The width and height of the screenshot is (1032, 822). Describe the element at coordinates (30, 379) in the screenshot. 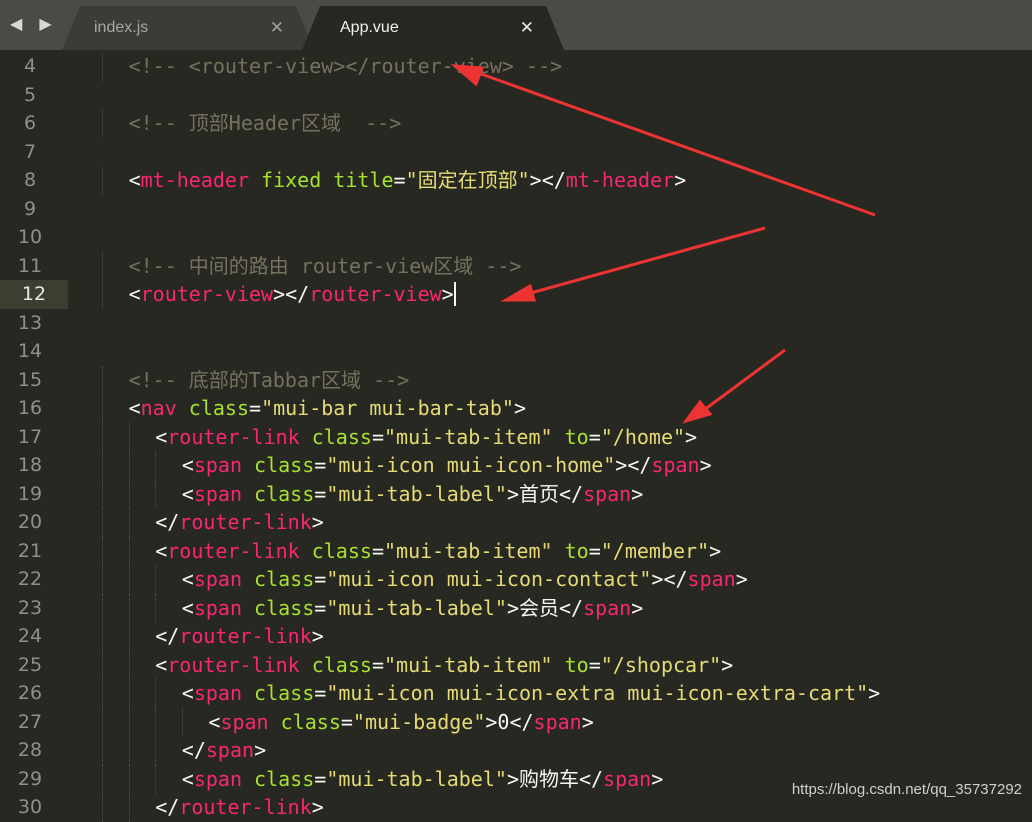

I see `line-number: 15` at that location.